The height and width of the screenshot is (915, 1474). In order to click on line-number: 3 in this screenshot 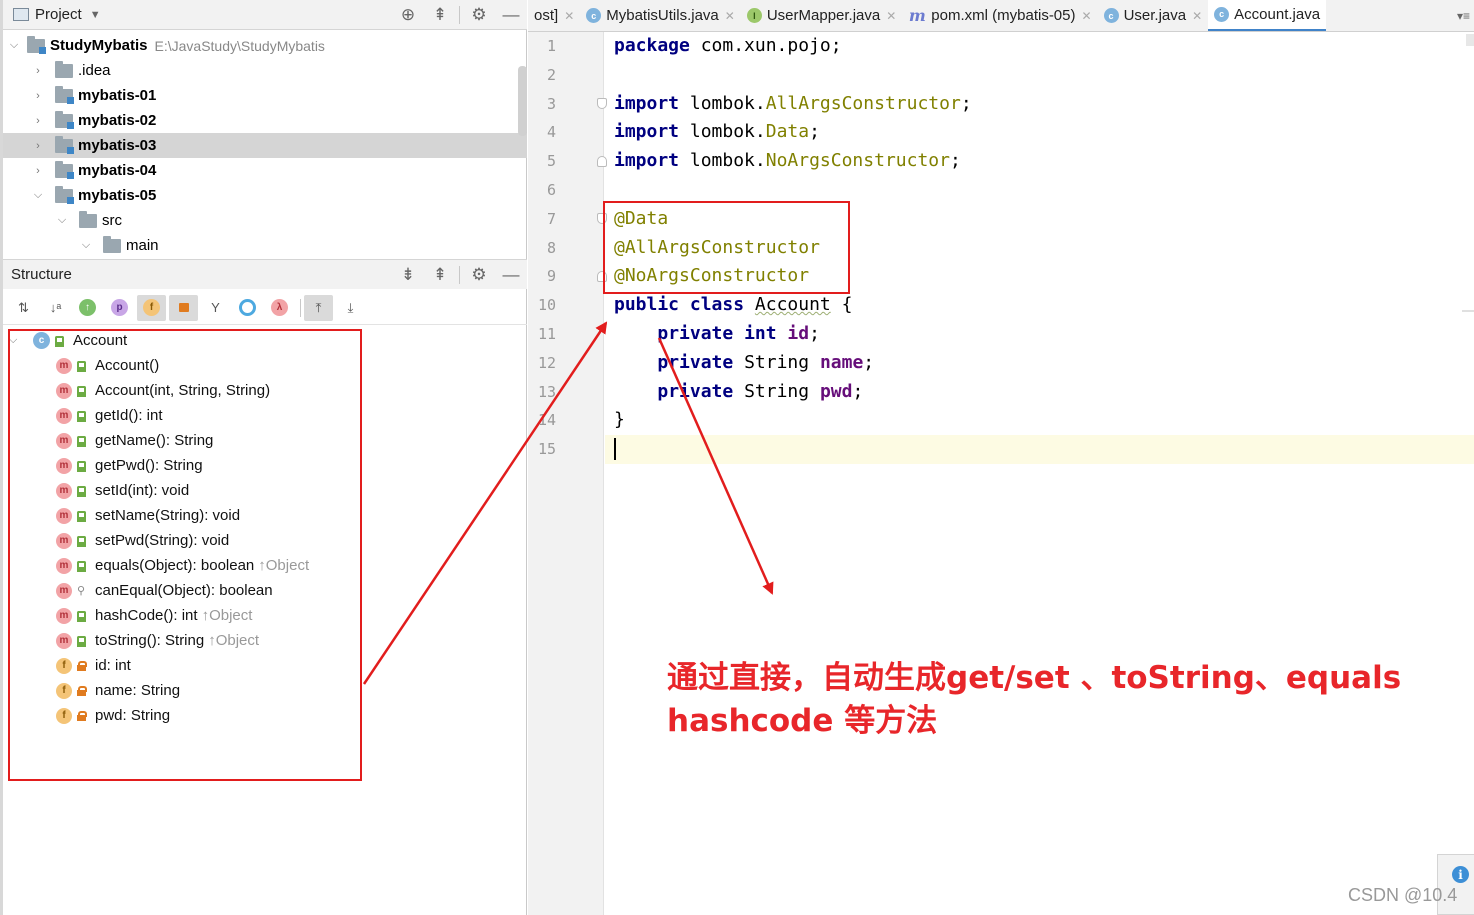, I will do `click(542, 104)`.